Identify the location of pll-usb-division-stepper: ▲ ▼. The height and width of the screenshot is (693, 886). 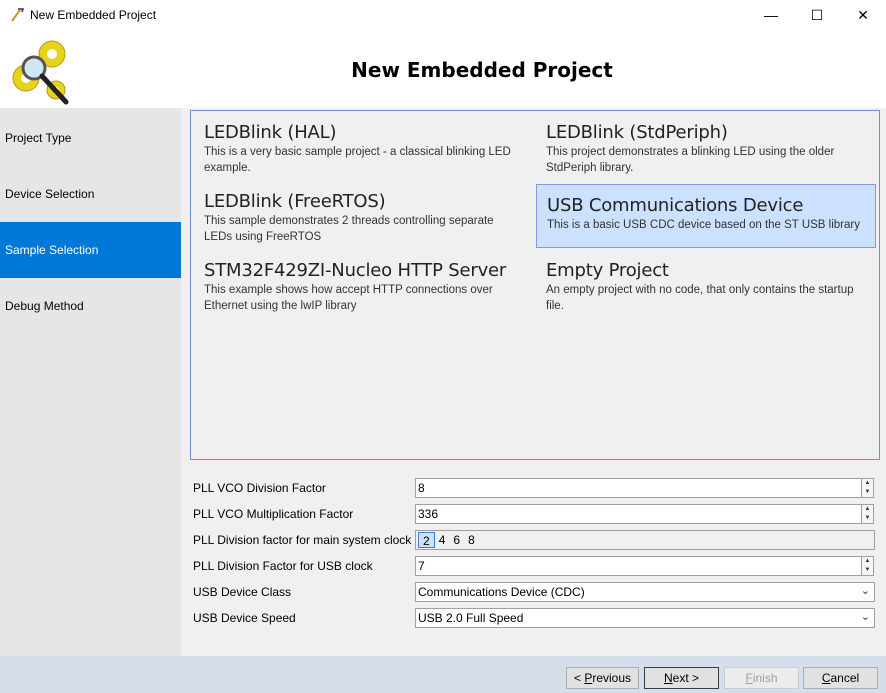
(867, 566).